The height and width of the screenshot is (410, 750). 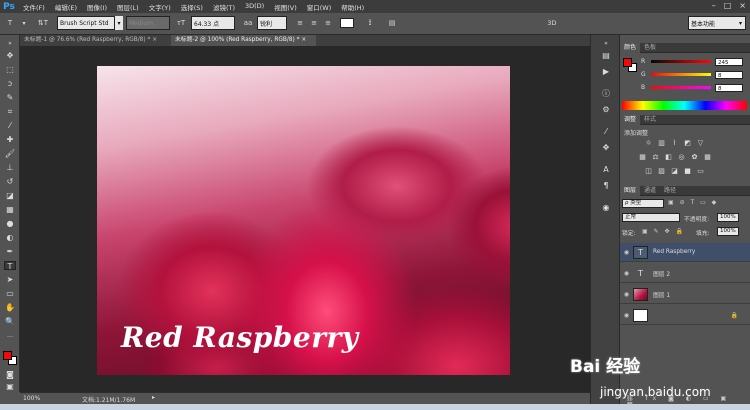 What do you see at coordinates (670, 190) in the screenshot?
I see `tab-paths: 路径` at bounding box center [670, 190].